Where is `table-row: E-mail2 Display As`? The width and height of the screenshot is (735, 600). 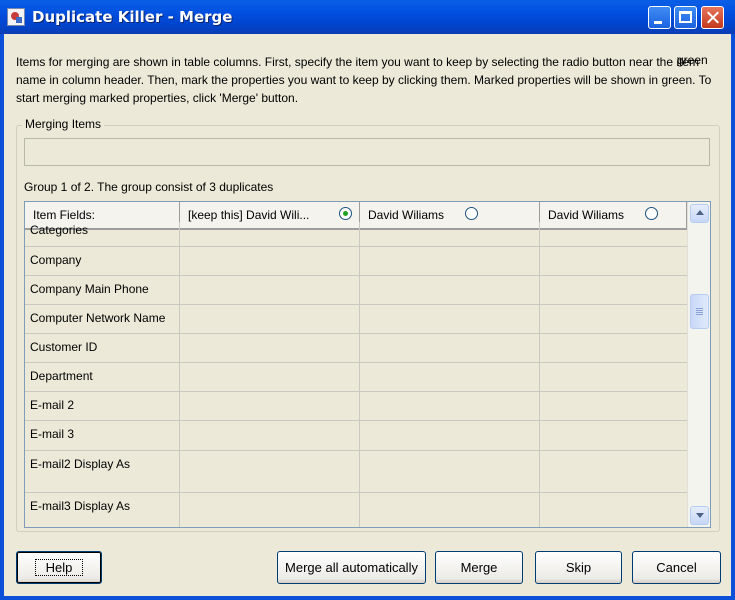 table-row: E-mail2 Display As is located at coordinates (356, 472).